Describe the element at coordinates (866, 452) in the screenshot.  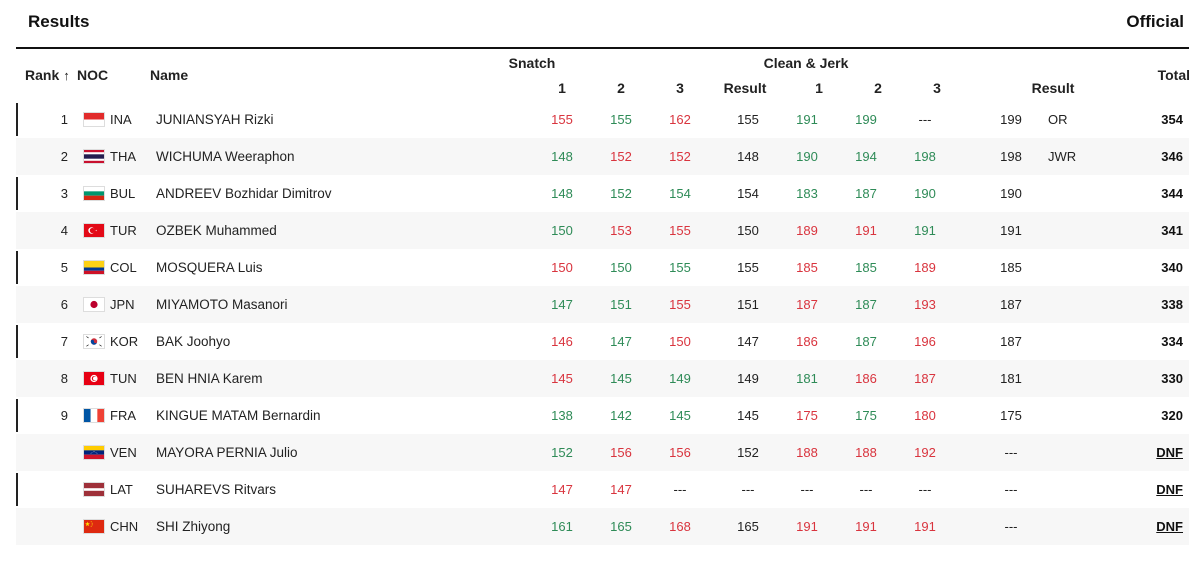
I see `cj-attempt-2: 188` at that location.